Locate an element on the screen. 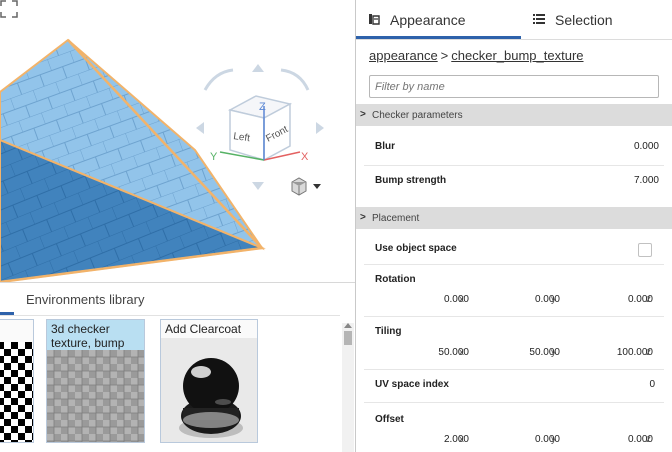  axis-x-label: X is located at coordinates (305, 157).